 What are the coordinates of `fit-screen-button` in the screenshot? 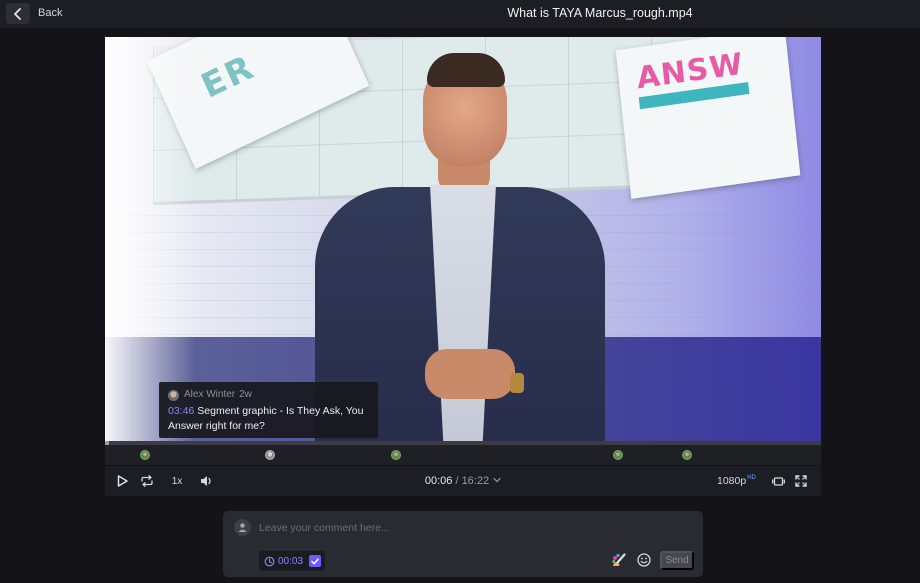 It's located at (778, 481).